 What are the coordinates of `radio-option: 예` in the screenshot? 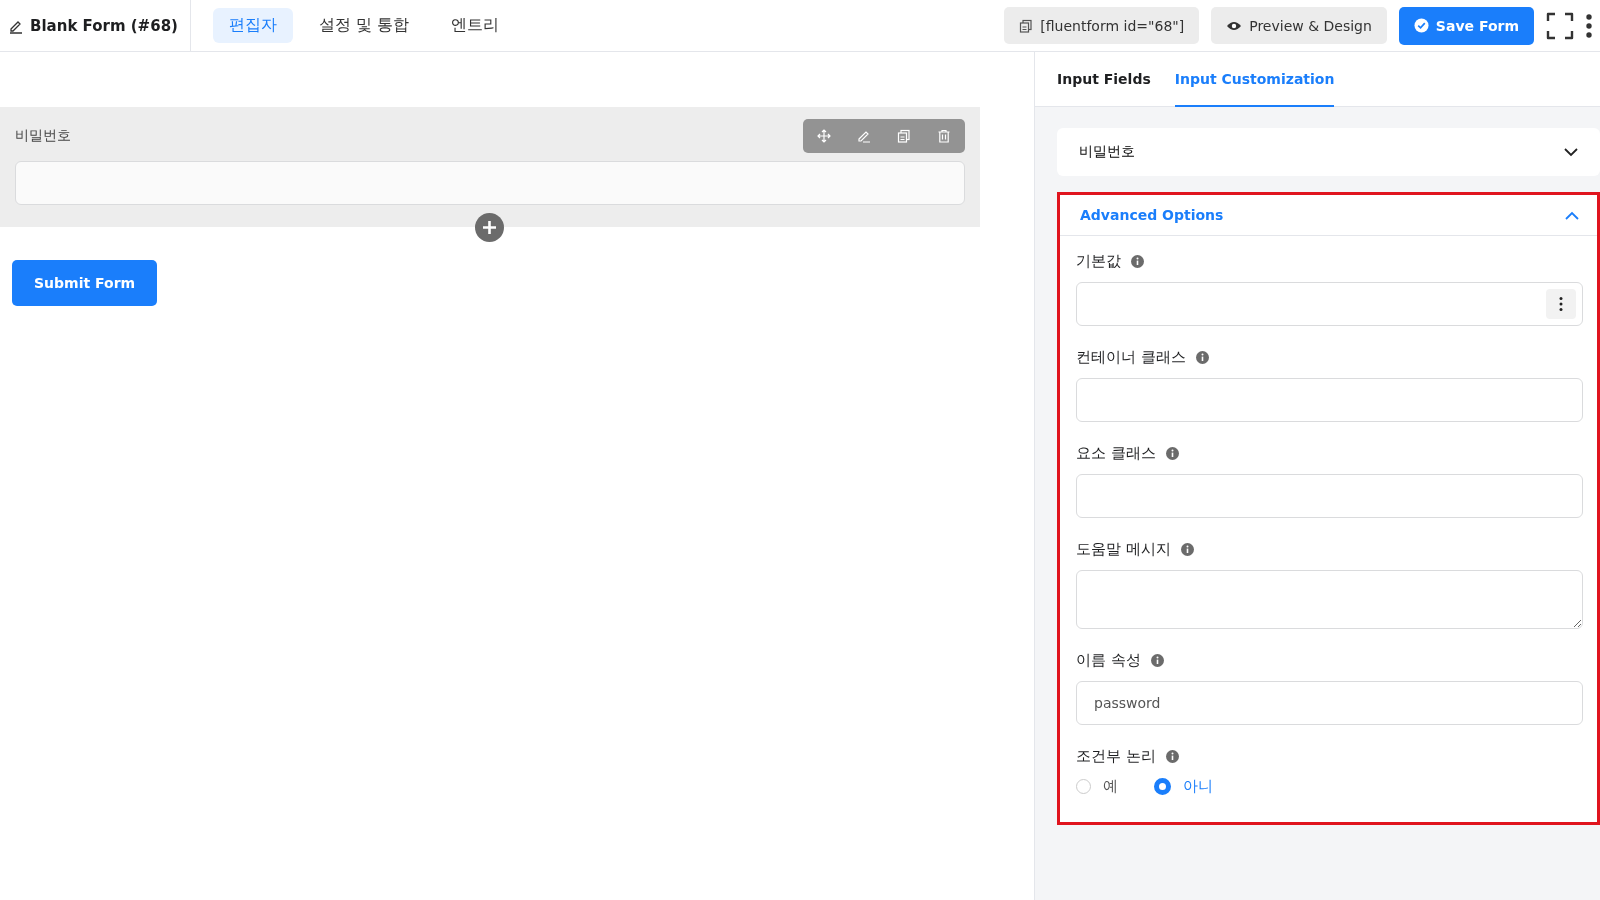 It's located at (1097, 786).